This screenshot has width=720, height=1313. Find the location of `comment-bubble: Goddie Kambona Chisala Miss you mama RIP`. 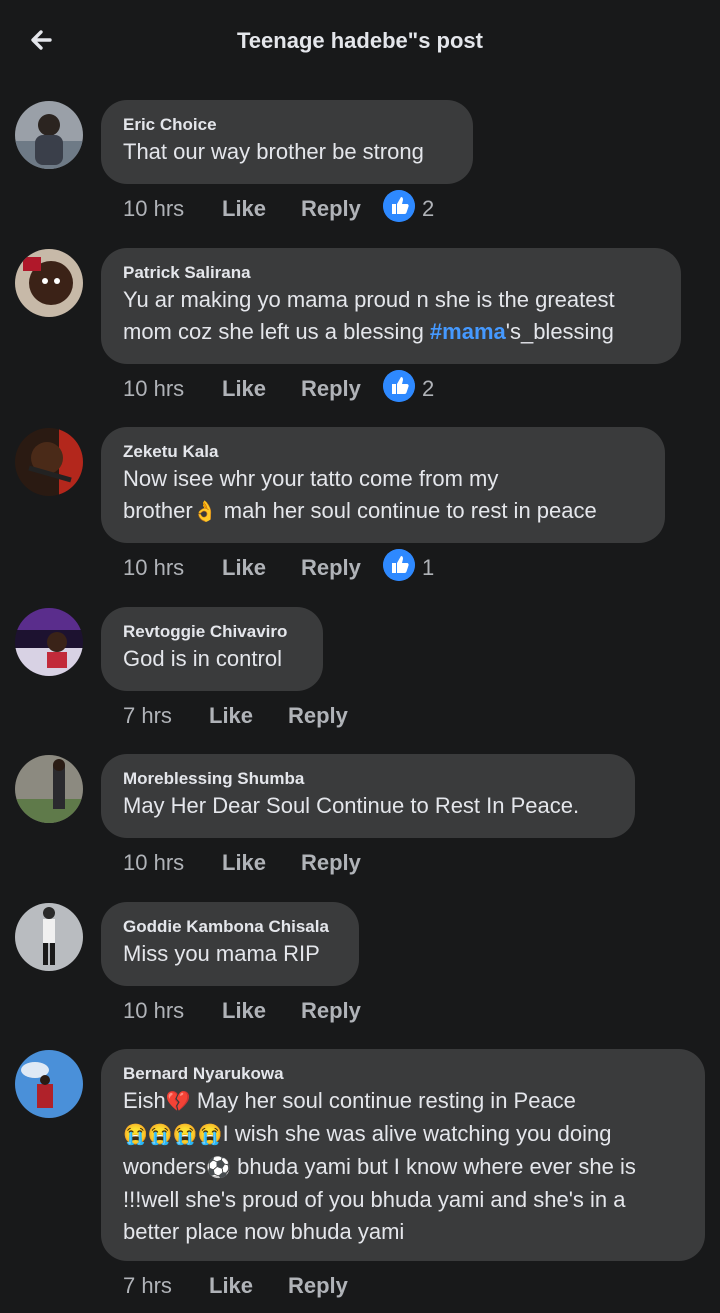

comment-bubble: Goddie Kambona Chisala Miss you mama RIP is located at coordinates (230, 944).